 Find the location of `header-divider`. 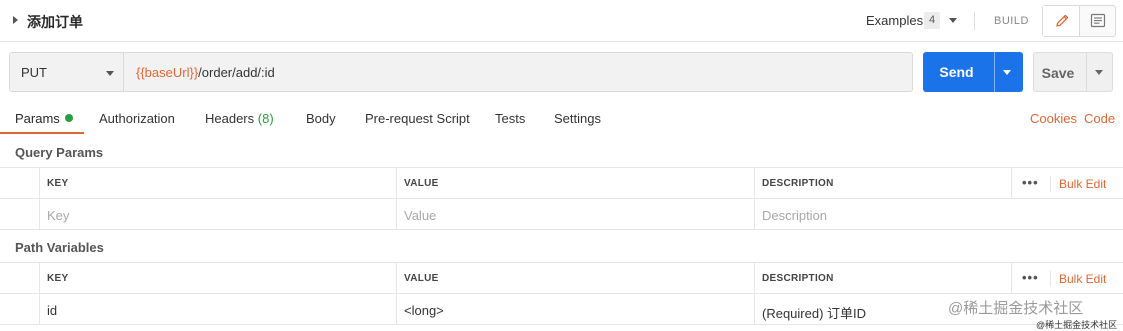

header-divider is located at coordinates (974, 21).